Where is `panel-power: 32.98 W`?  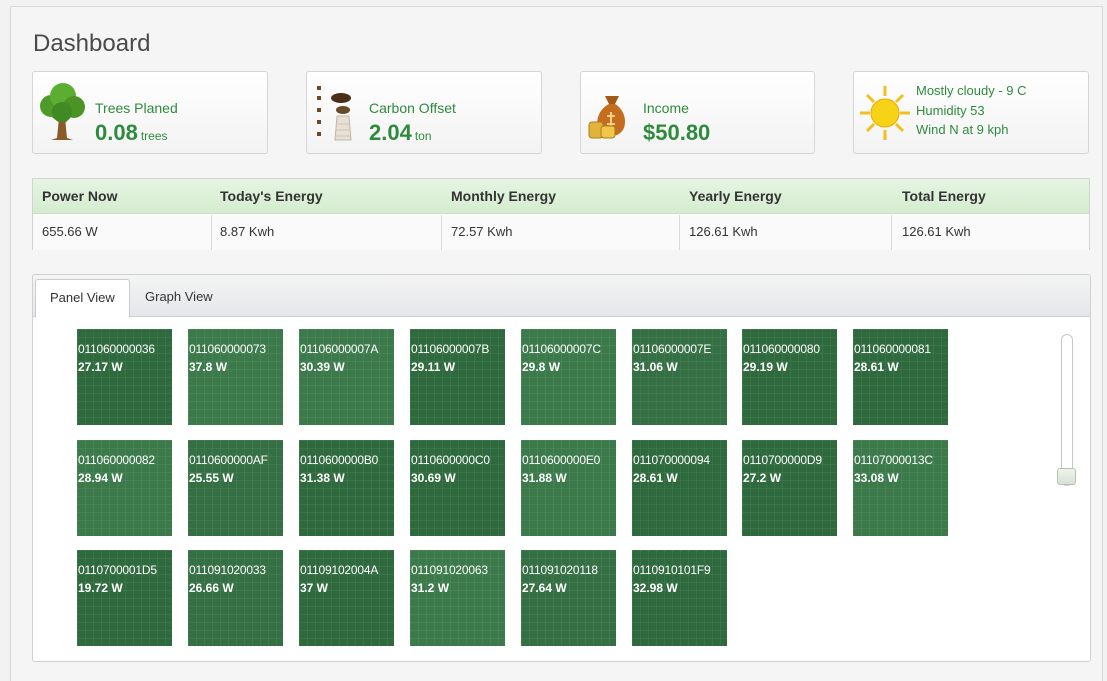
panel-power: 32.98 W is located at coordinates (655, 588).